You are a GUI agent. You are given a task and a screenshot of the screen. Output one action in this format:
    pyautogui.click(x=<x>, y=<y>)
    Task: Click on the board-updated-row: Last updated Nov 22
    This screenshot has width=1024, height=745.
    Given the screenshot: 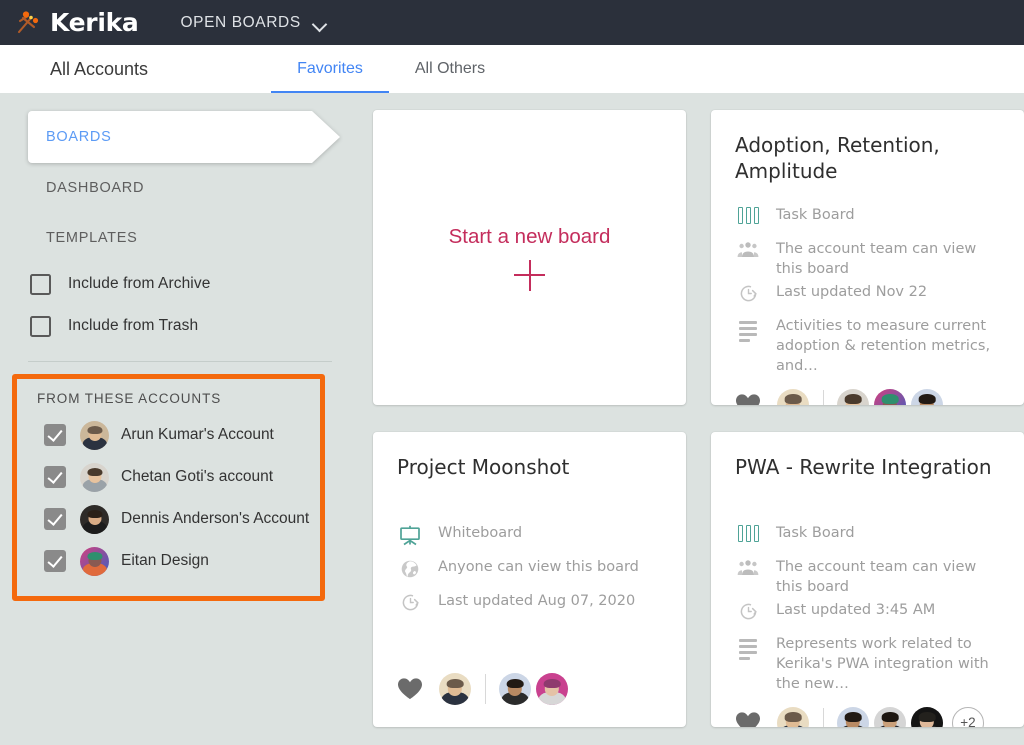 What is the action you would take?
    pyautogui.click(x=867, y=298)
    